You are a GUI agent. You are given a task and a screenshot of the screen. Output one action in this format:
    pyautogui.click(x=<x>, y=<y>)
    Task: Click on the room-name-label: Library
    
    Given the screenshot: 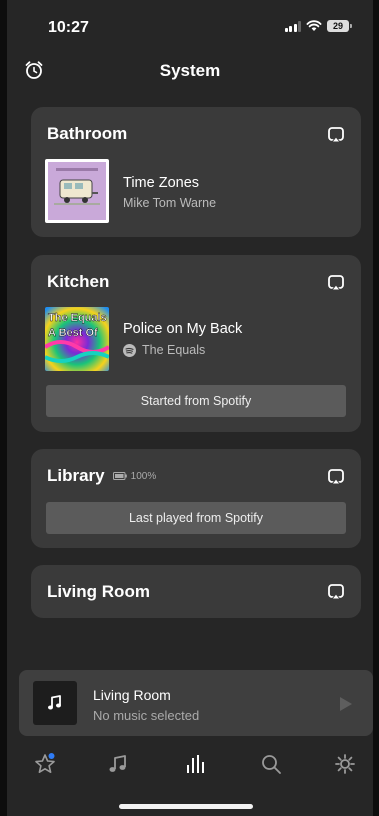 What is the action you would take?
    pyautogui.click(x=76, y=475)
    